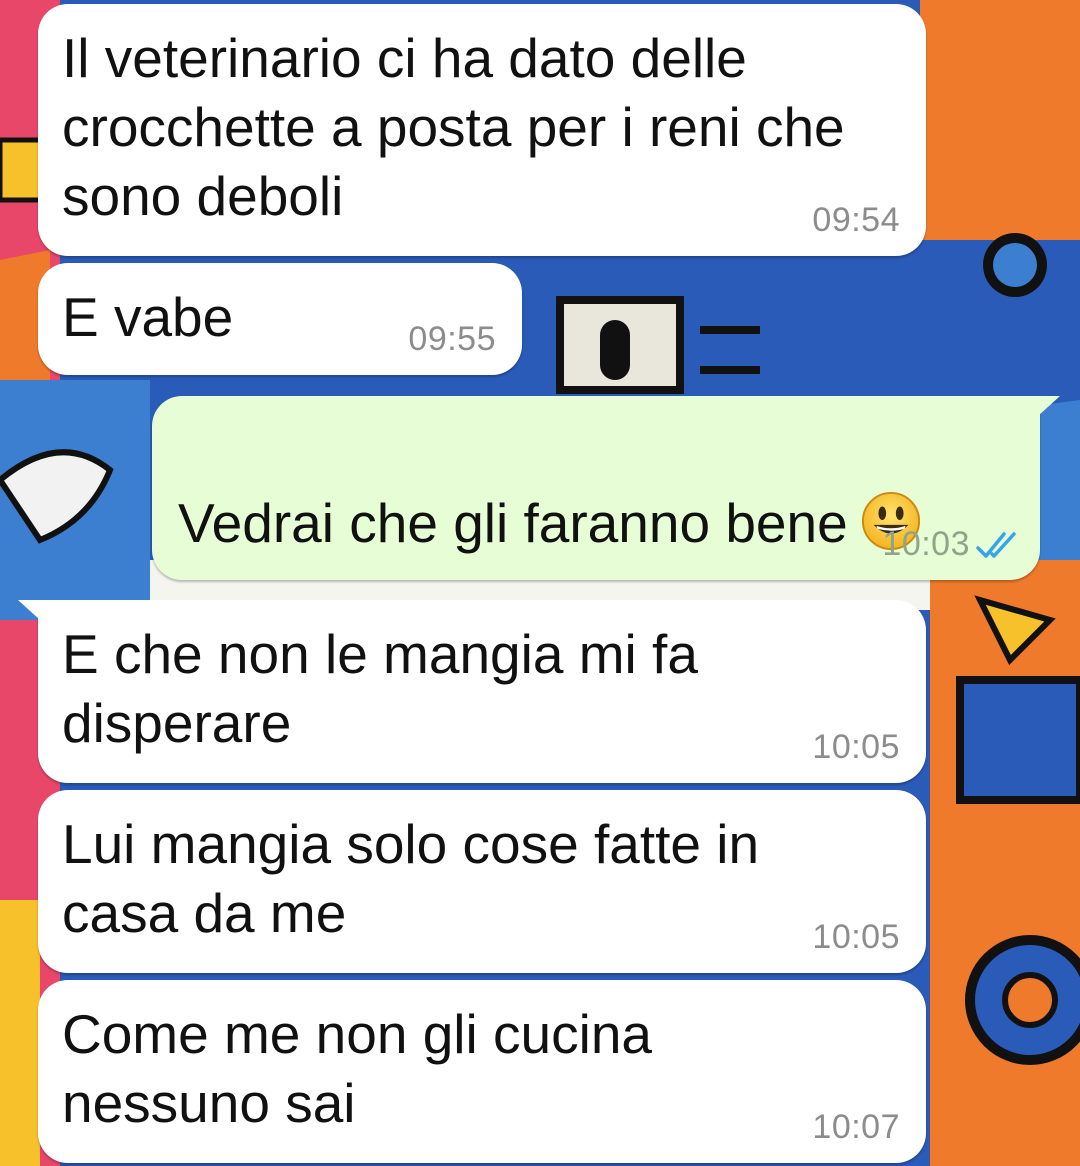 The width and height of the screenshot is (1080, 1166). I want to click on message-timestamp: 09:54, so click(856, 220).